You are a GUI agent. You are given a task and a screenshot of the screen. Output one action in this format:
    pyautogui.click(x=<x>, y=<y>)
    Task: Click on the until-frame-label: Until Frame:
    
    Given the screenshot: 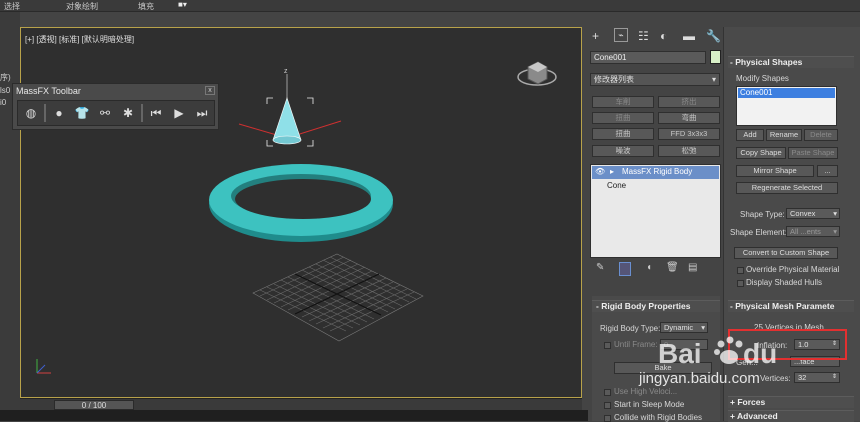 What is the action you would take?
    pyautogui.click(x=636, y=344)
    